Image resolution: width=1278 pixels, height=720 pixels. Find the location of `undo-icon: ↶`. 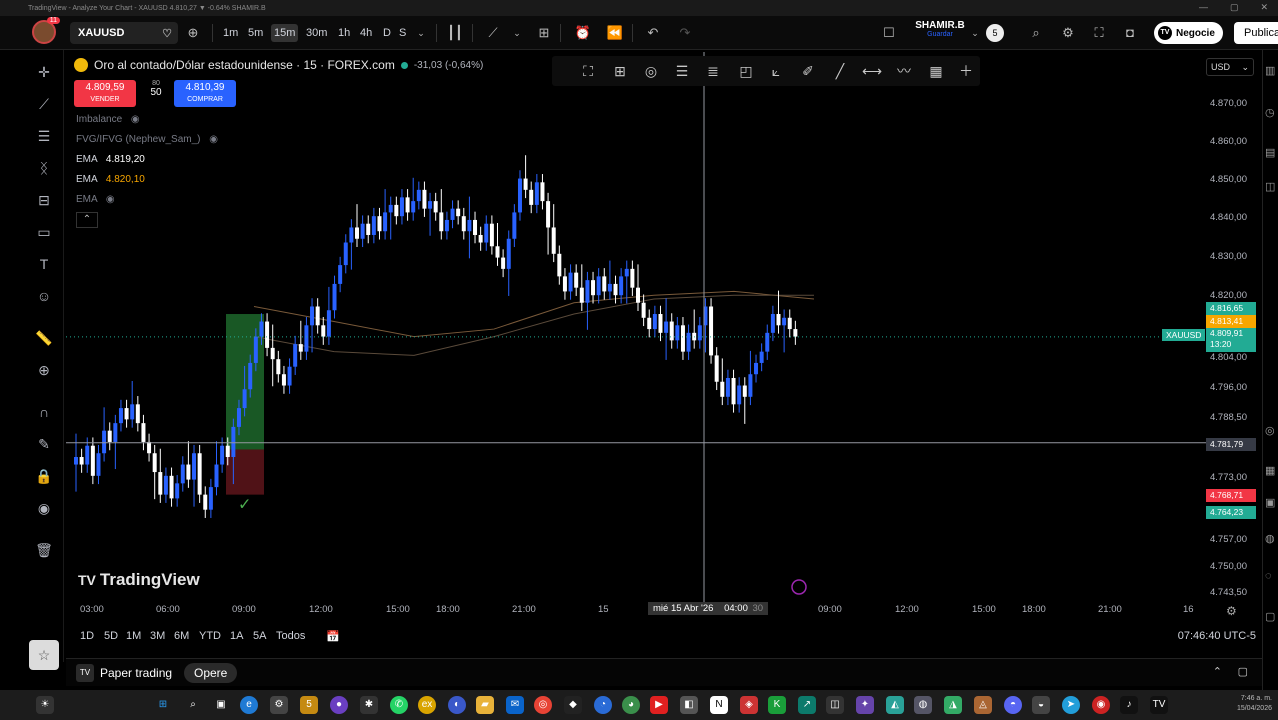

undo-icon: ↶ is located at coordinates (653, 33).